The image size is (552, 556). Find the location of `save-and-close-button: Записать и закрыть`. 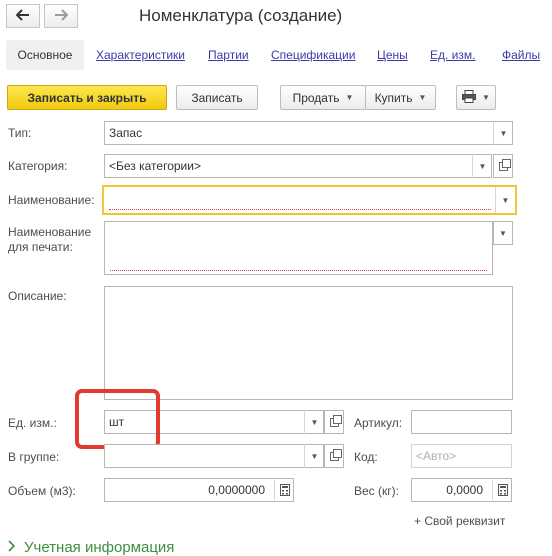

save-and-close-button: Записать и закрыть is located at coordinates (87, 97).